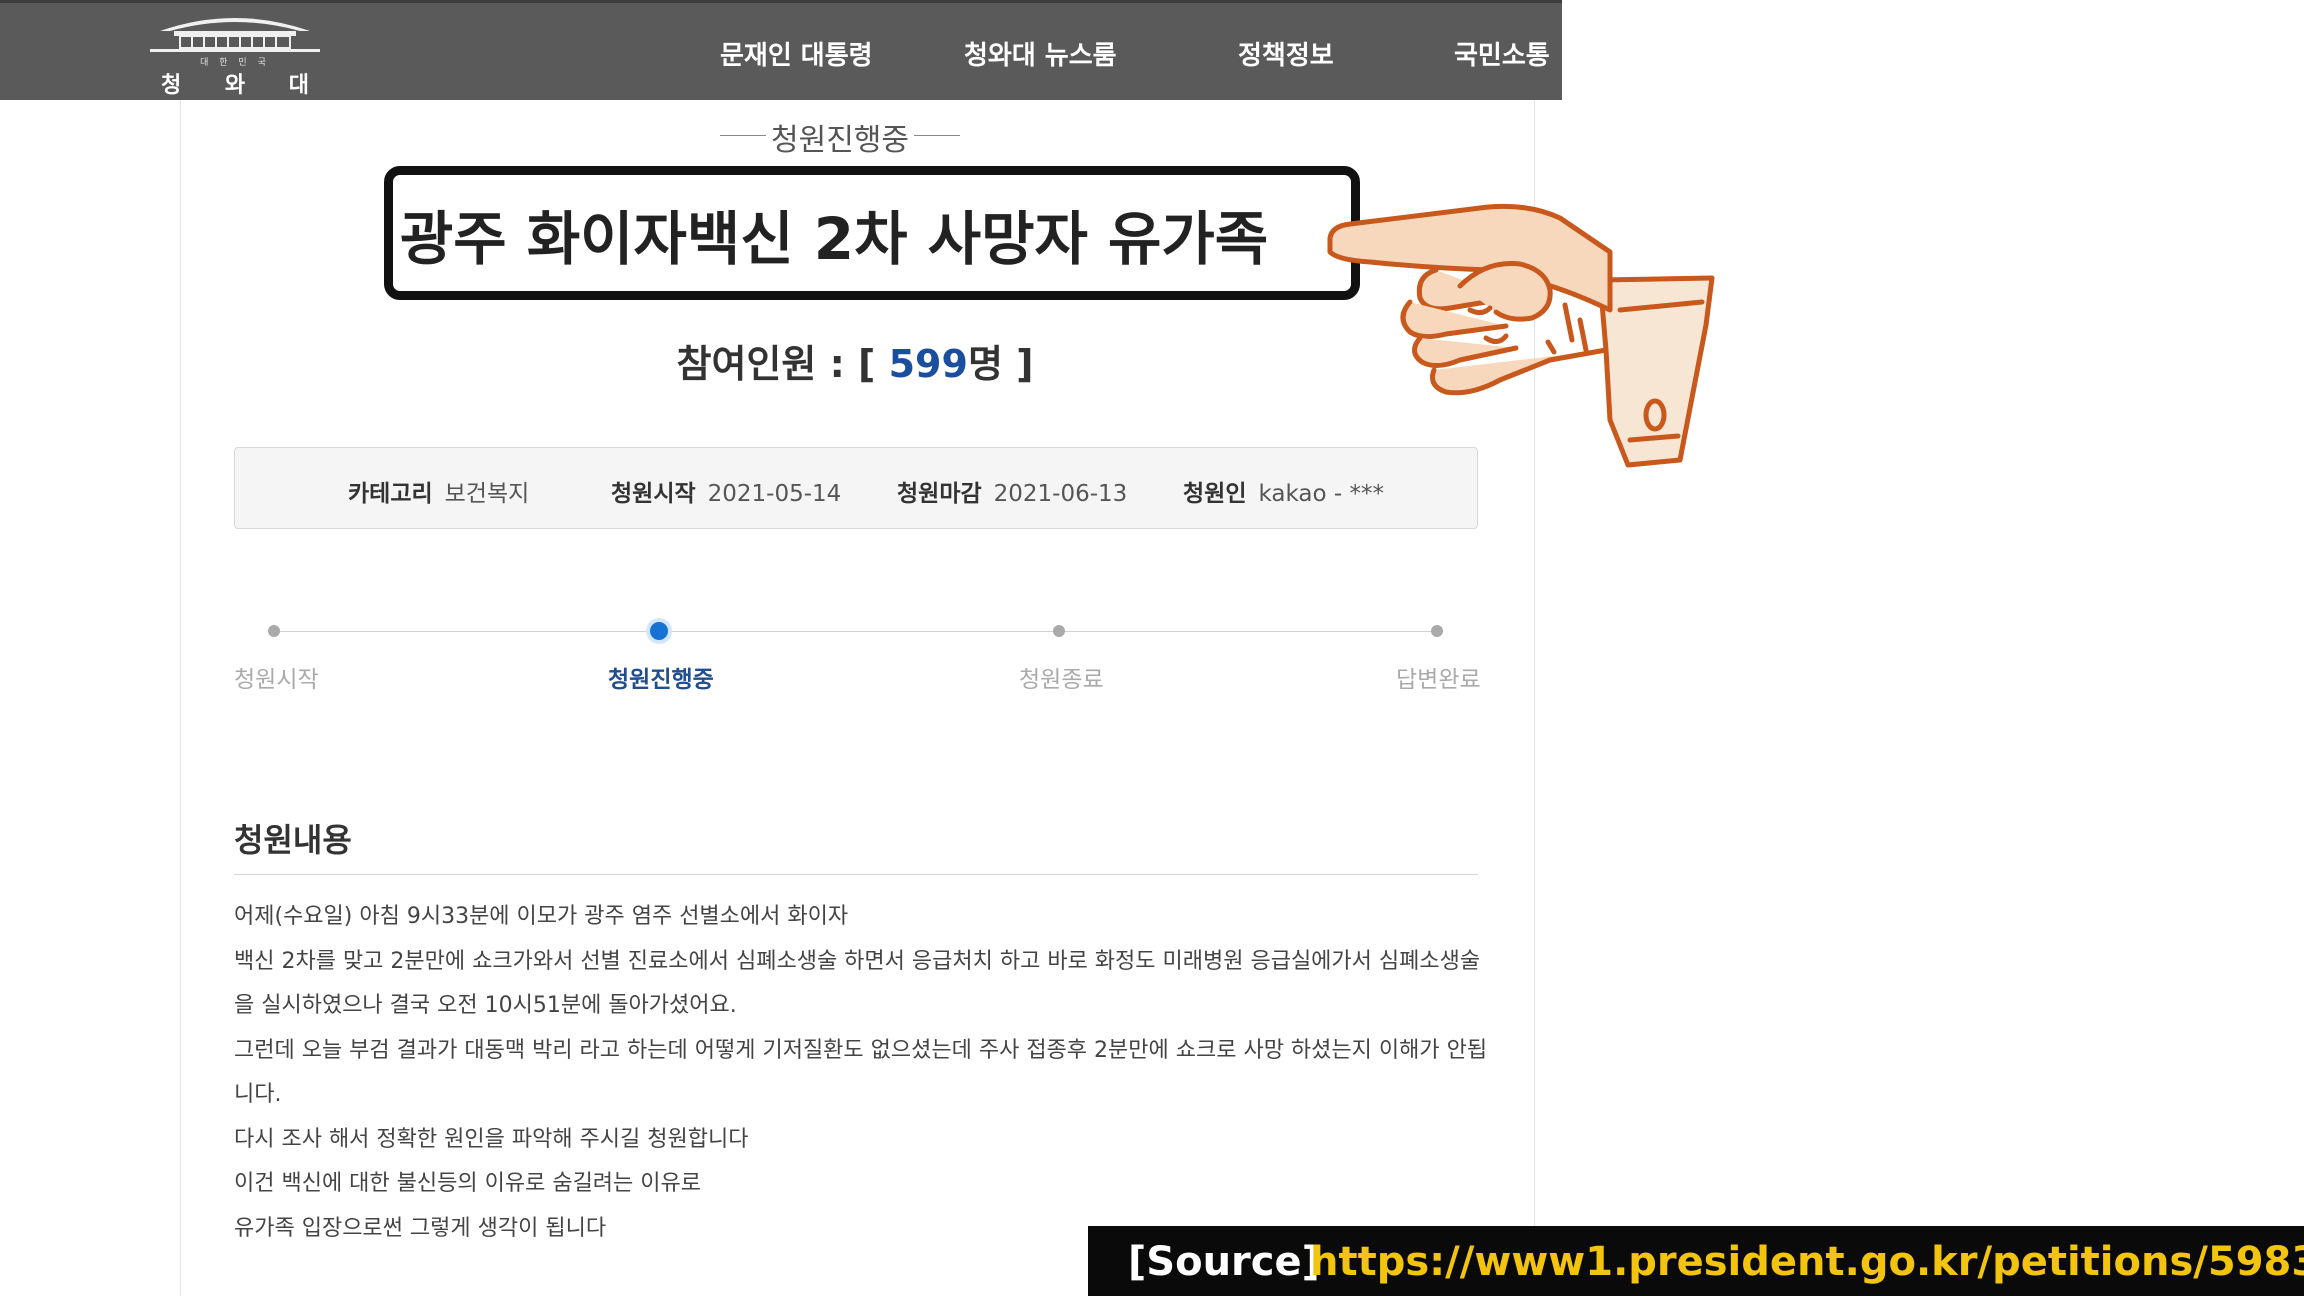 The image size is (2304, 1296). I want to click on info-value: kakao - ***, so click(1321, 494).